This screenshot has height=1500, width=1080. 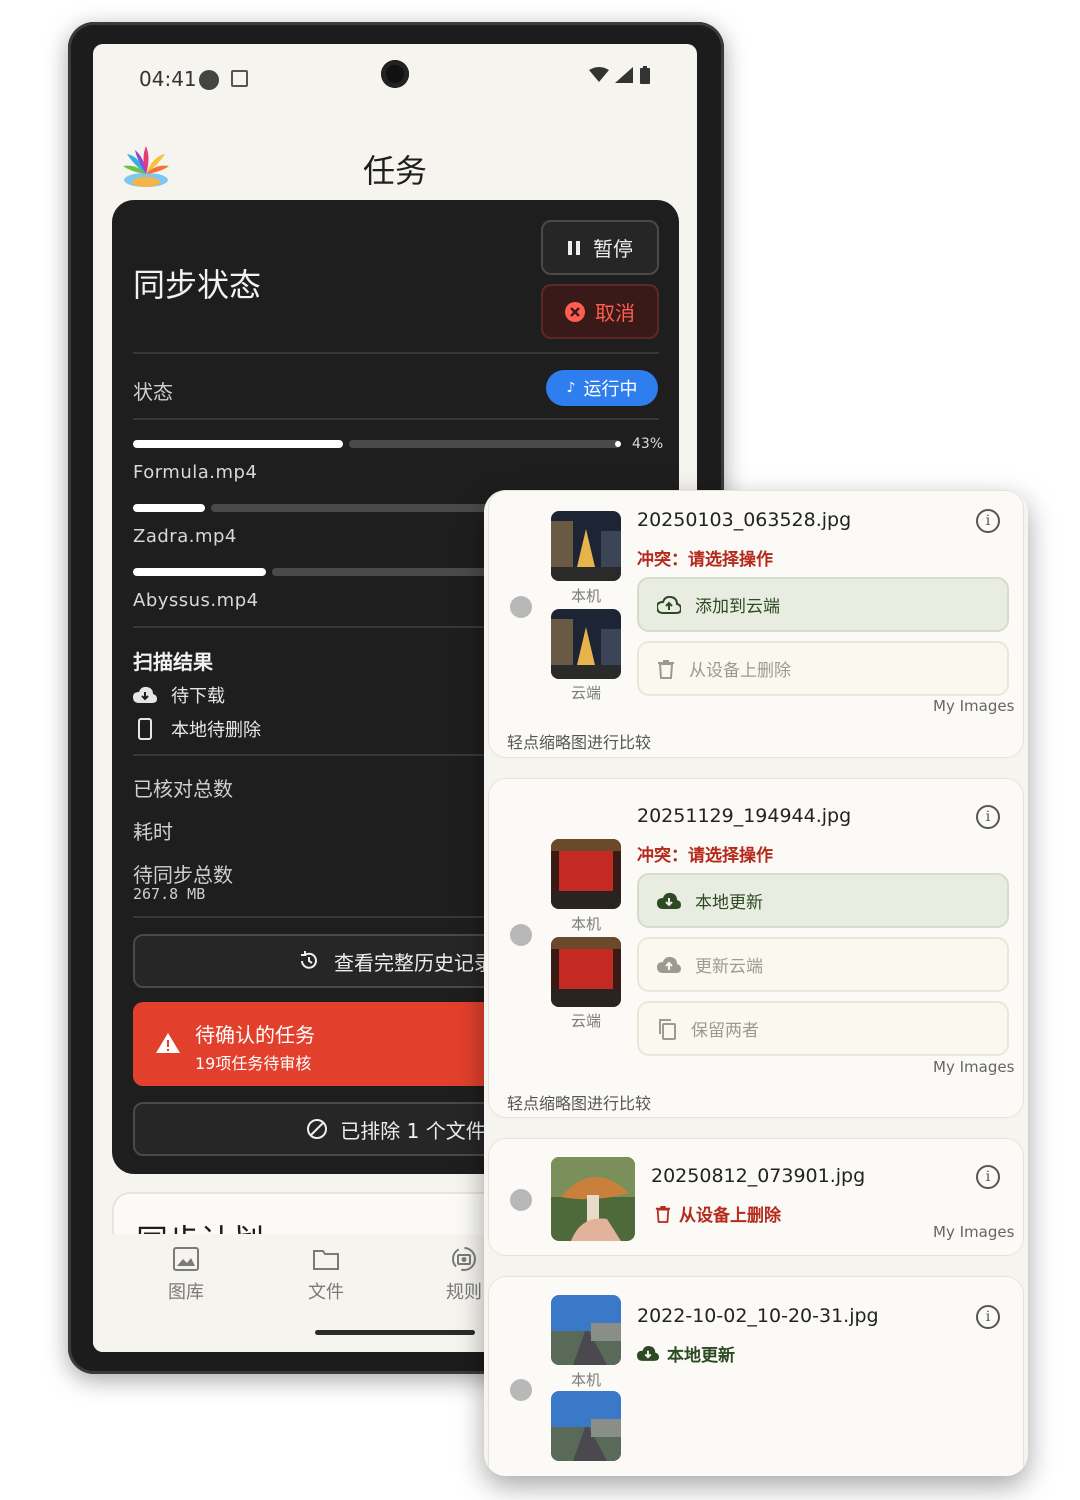 I want to click on thumbnail, so click(x=593, y=1199).